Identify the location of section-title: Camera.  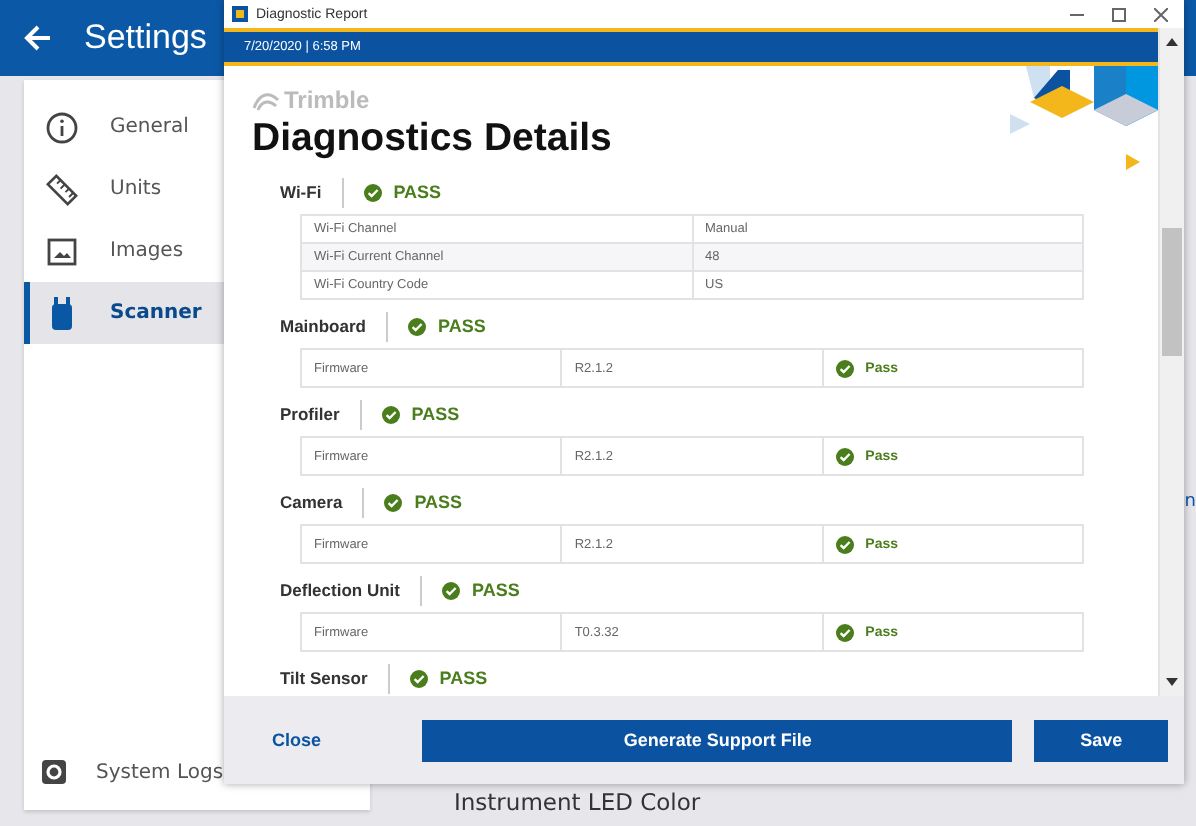
(311, 502).